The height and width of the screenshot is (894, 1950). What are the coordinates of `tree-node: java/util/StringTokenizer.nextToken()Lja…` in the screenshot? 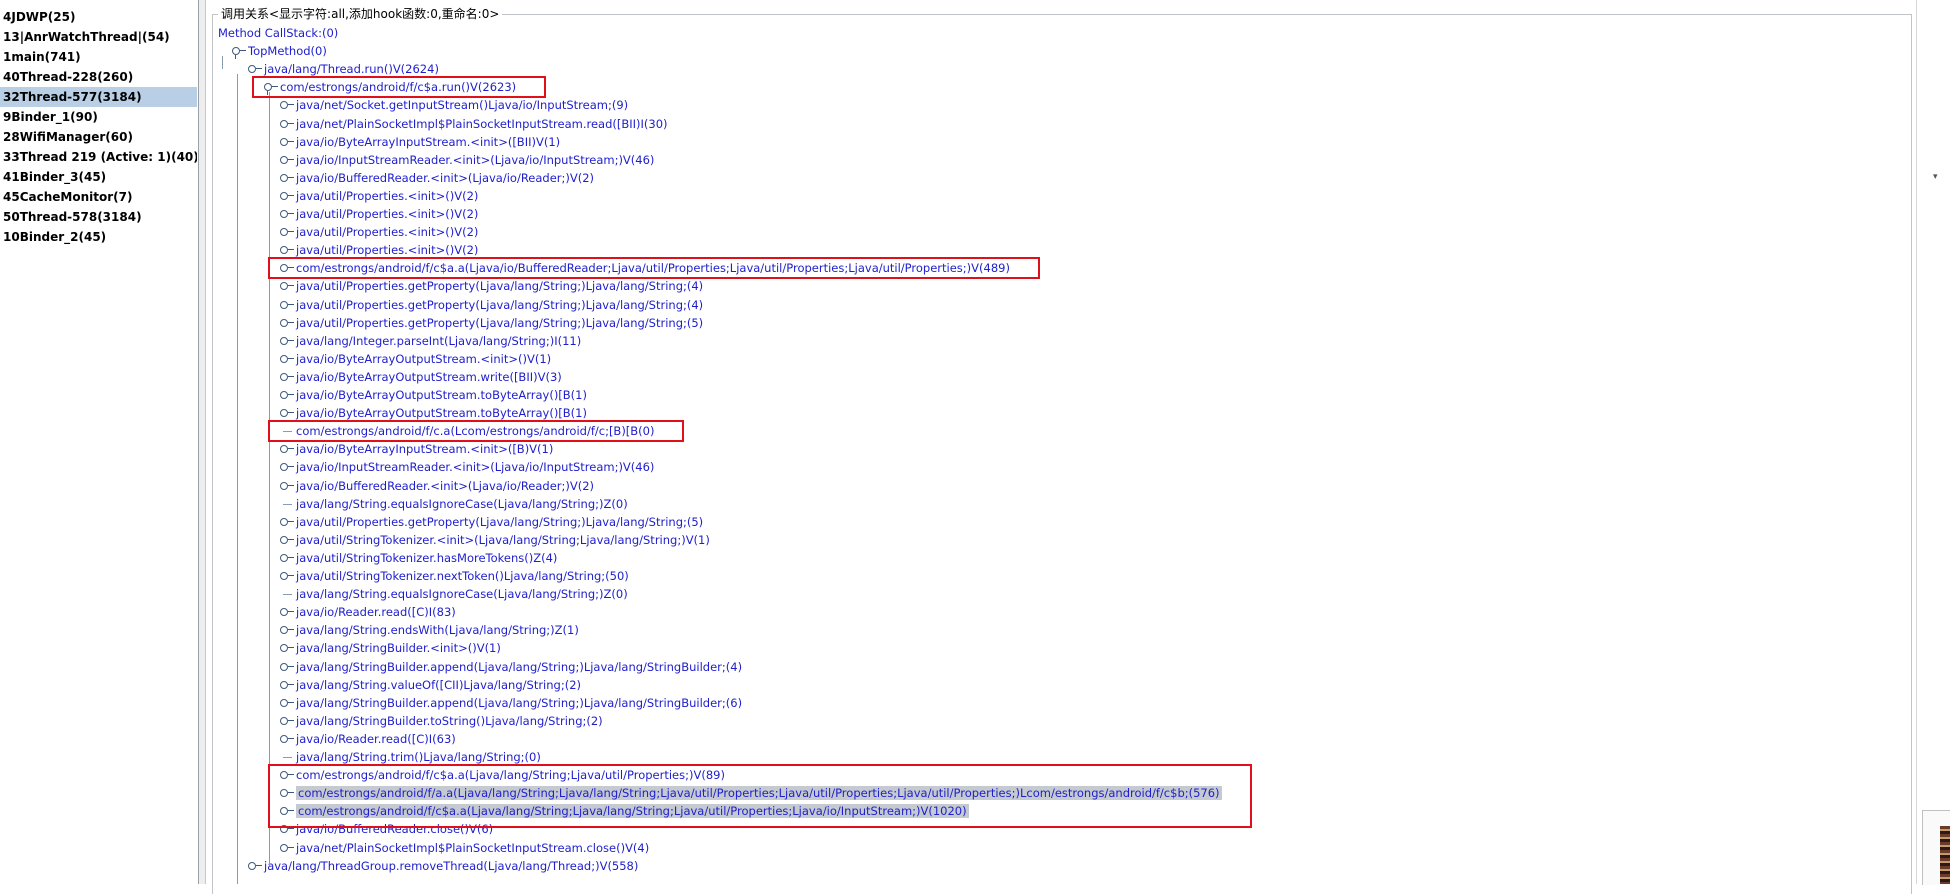 It's located at (454, 576).